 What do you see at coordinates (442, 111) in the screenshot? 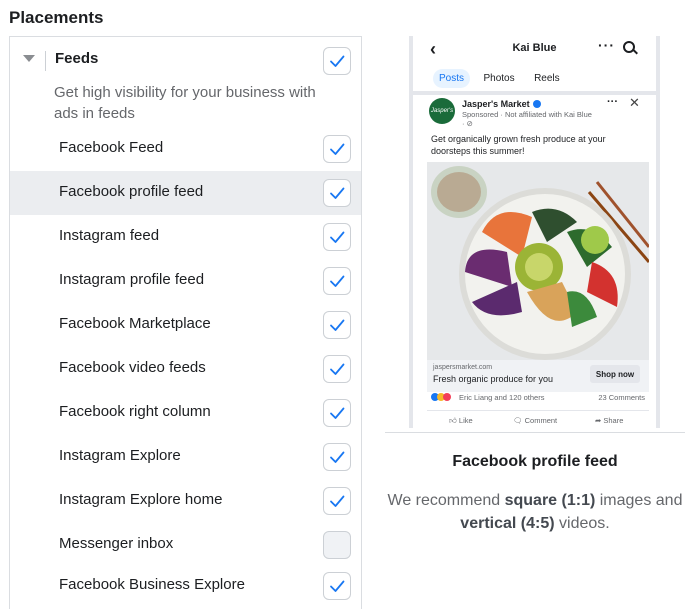
I see `advertiser-logo: Jasper's` at bounding box center [442, 111].